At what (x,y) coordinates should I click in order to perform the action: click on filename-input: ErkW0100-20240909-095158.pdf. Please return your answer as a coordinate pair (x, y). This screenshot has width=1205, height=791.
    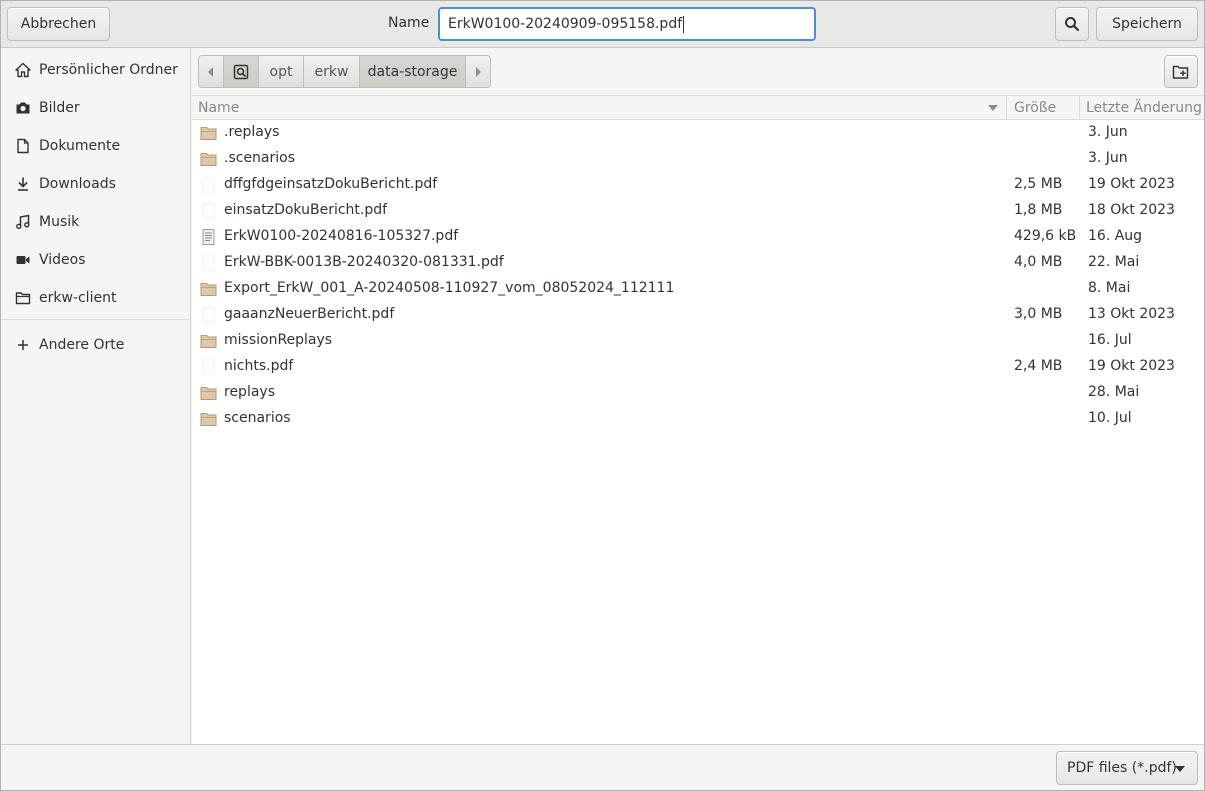
    Looking at the image, I should click on (627, 24).